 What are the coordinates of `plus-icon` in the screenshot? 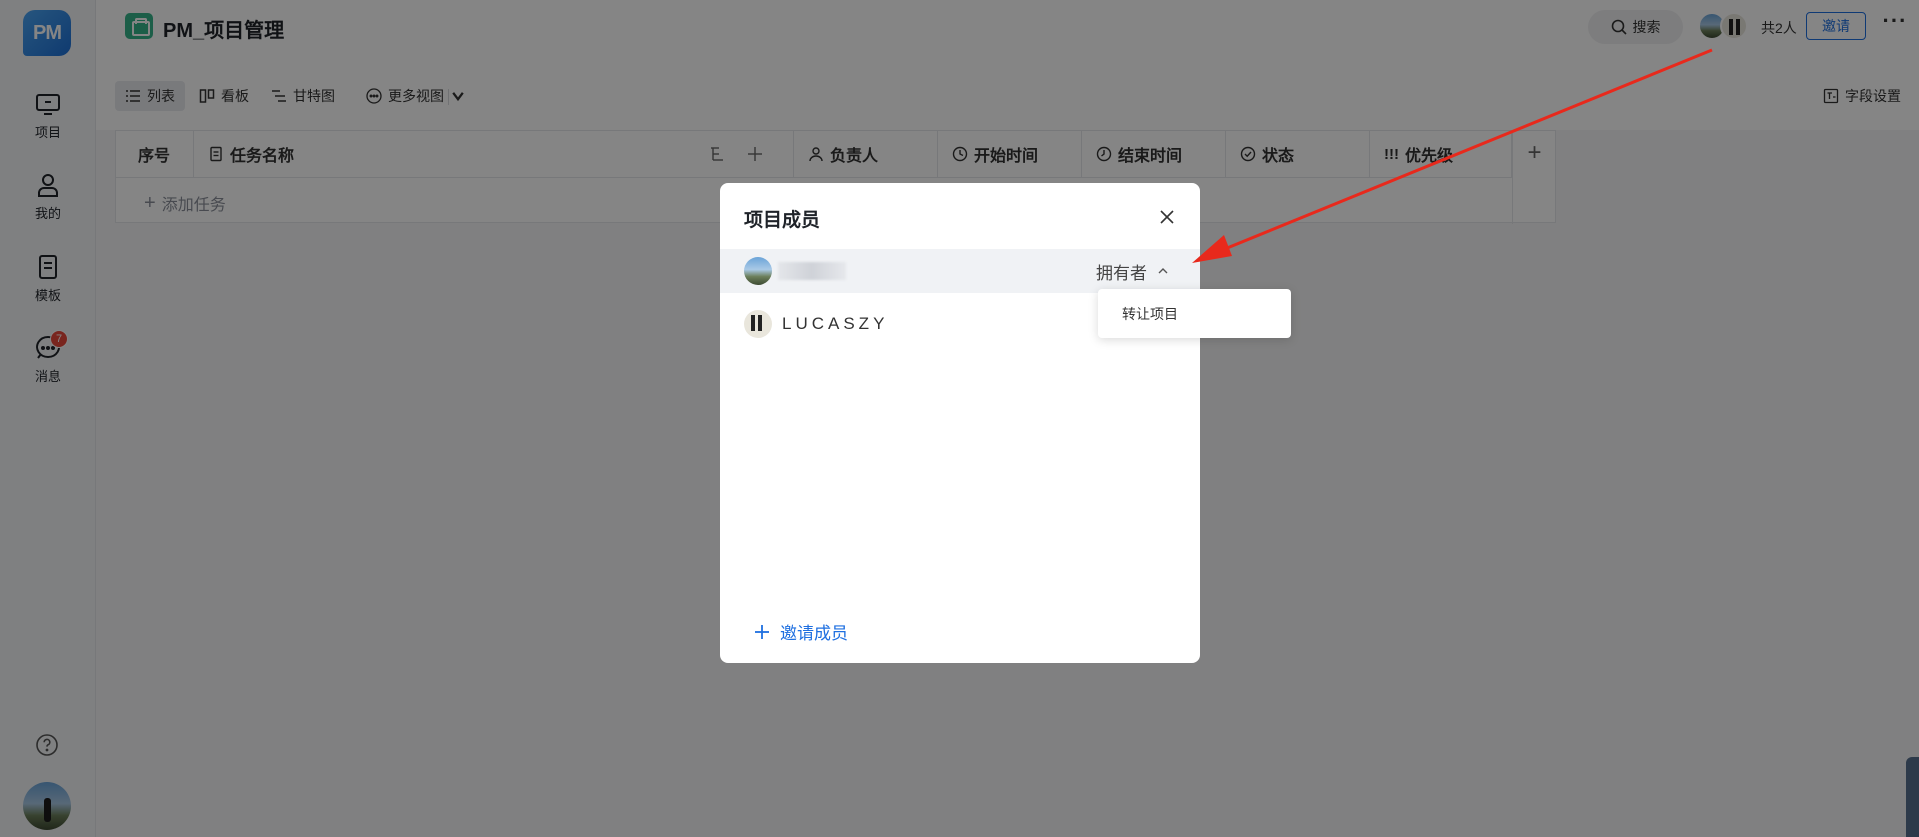 It's located at (762, 631).